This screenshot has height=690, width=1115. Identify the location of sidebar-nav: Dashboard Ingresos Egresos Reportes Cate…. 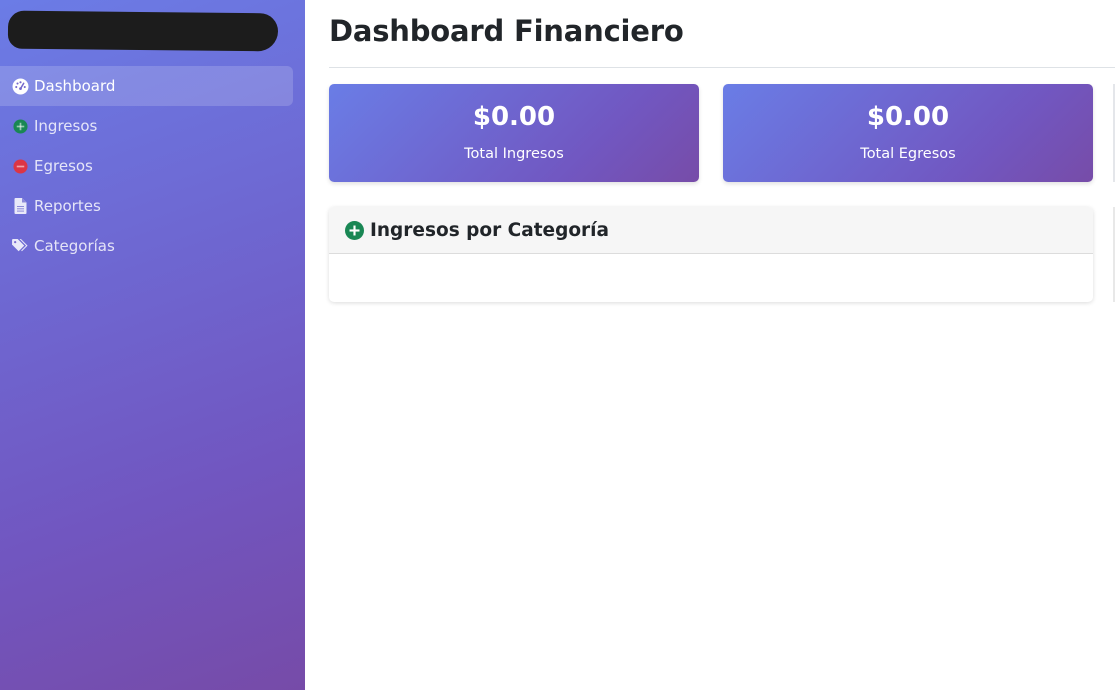
(152, 166).